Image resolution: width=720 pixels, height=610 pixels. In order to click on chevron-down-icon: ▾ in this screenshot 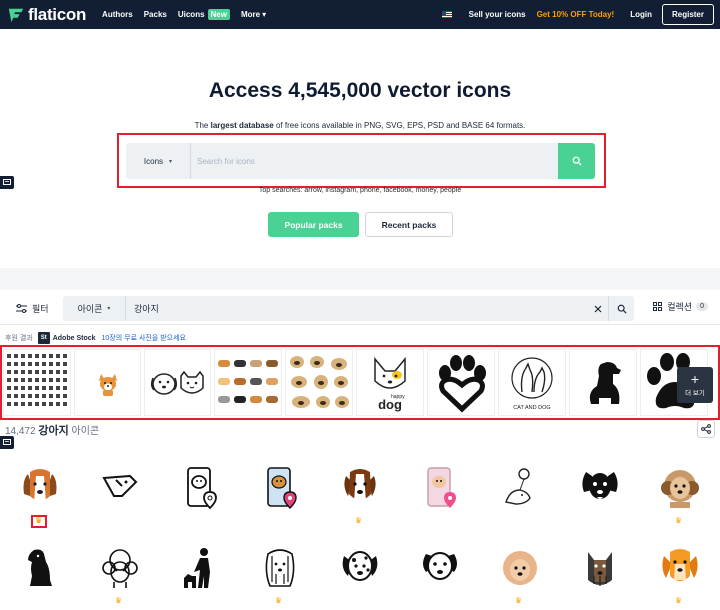, I will do `click(109, 309)`.